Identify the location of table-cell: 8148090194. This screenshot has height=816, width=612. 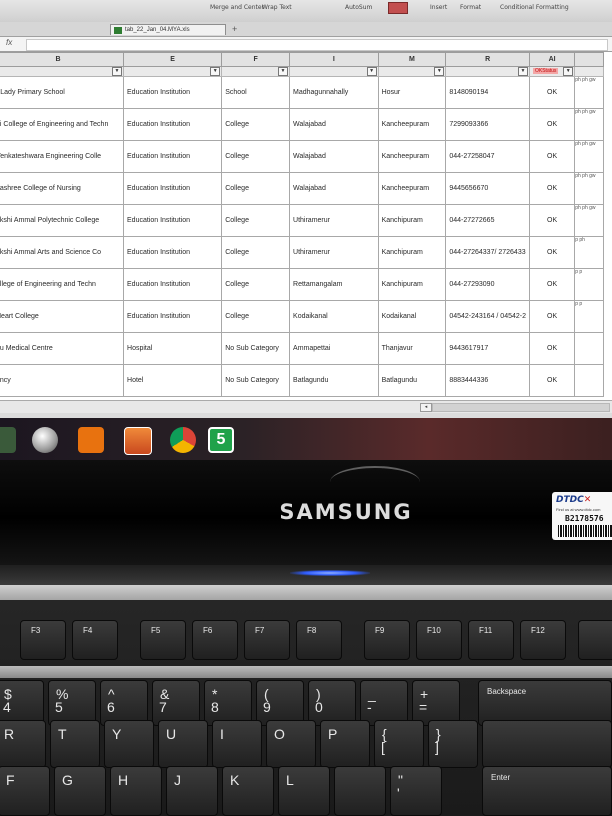
(487, 92).